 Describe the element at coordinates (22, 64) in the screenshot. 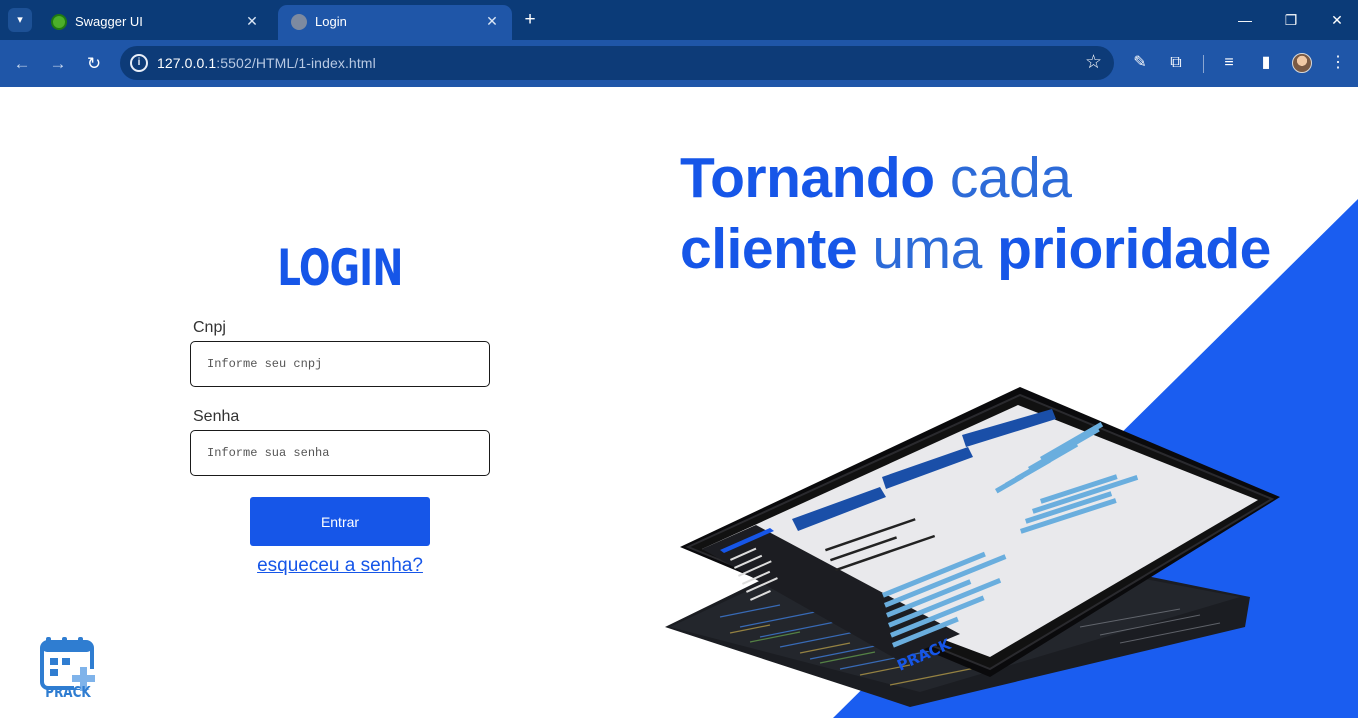

I see `back-arrow-icon: ←` at that location.